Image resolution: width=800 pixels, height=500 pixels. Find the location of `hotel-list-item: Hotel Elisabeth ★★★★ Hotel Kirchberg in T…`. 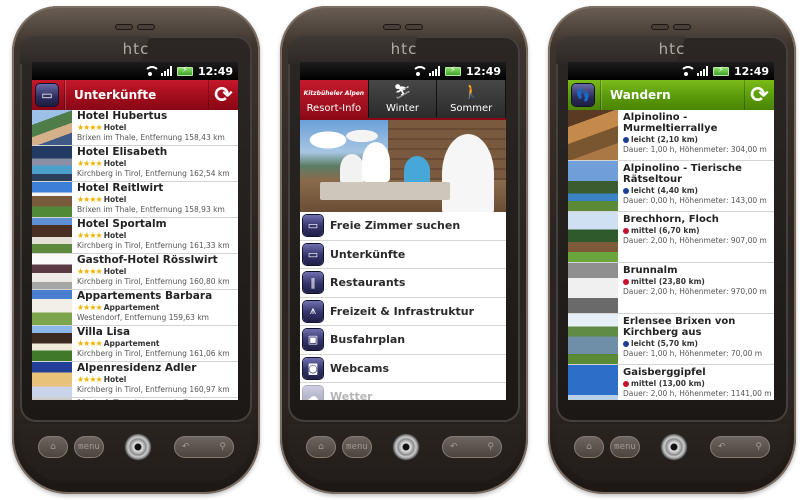

hotel-list-item: Hotel Elisabeth ★★★★ Hotel Kirchberg in T… is located at coordinates (135, 164).